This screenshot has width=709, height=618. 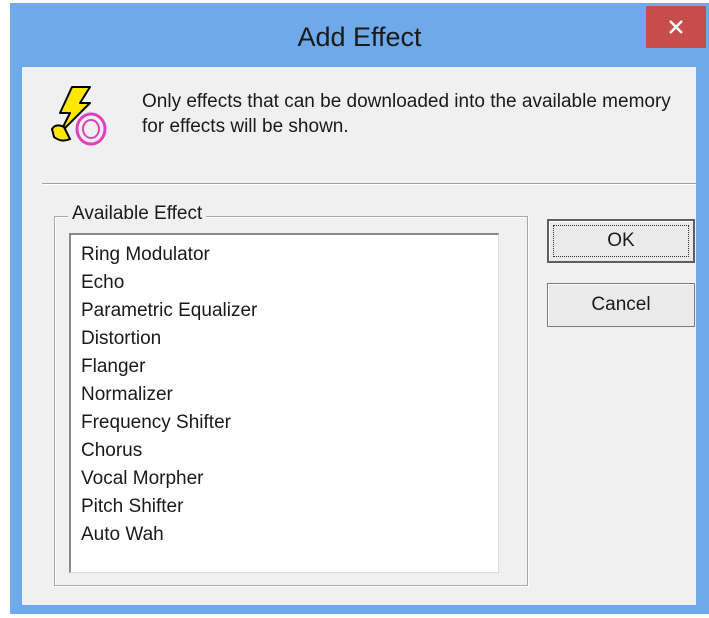 I want to click on close-icon, so click(x=676, y=27).